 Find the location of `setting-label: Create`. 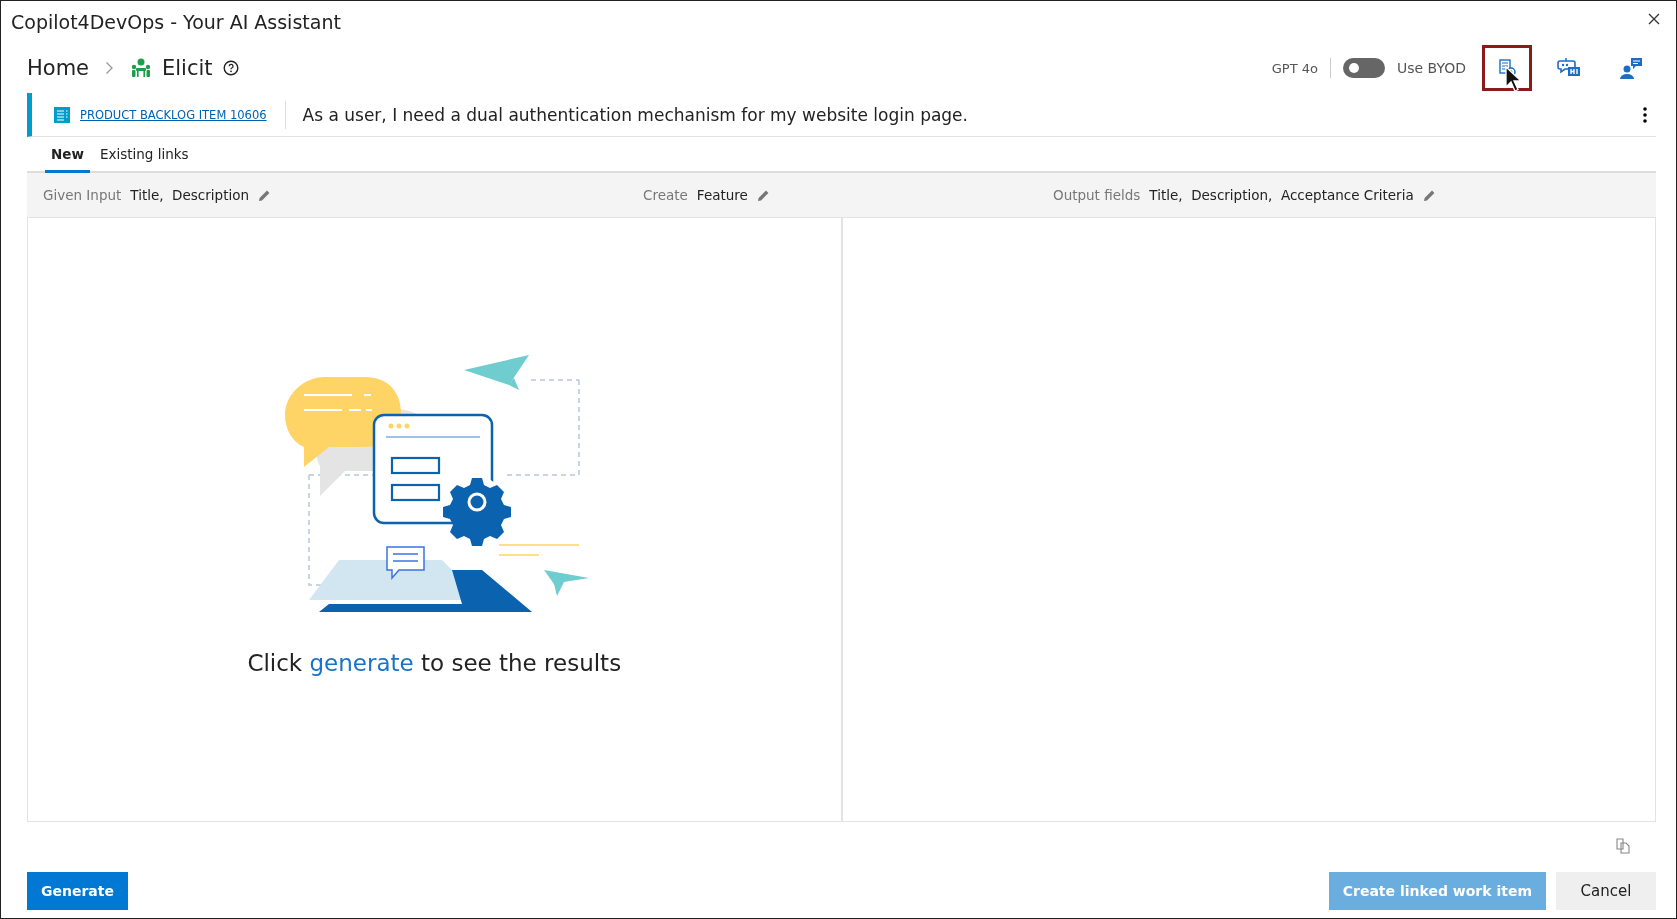

setting-label: Create is located at coordinates (665, 195).